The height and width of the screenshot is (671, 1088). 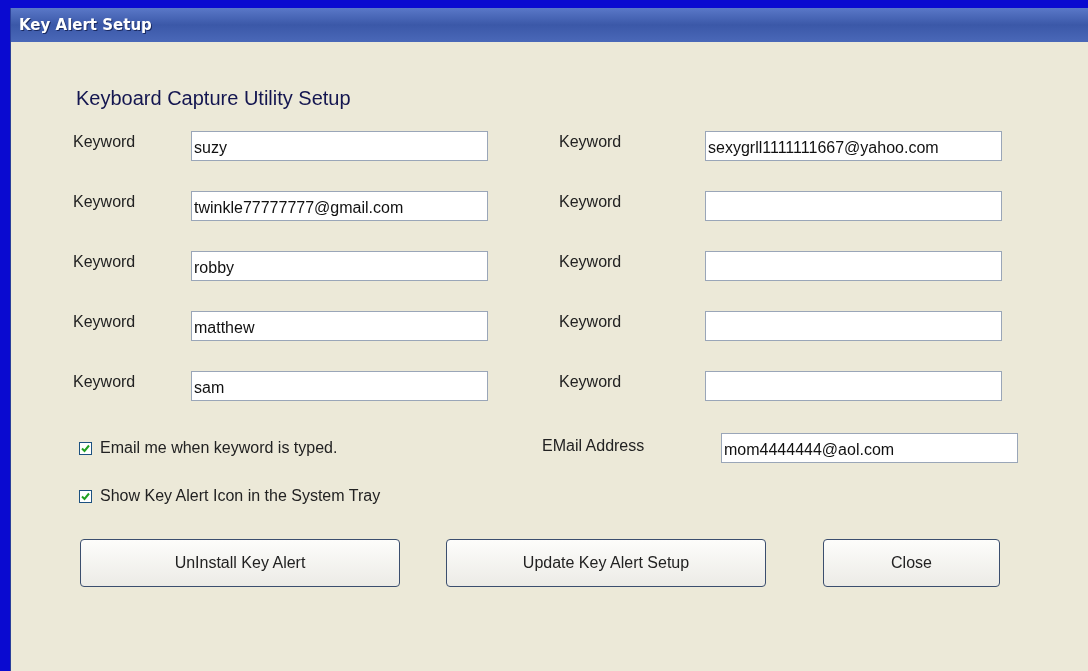 I want to click on keyword-field: matthew, so click(x=339, y=326).